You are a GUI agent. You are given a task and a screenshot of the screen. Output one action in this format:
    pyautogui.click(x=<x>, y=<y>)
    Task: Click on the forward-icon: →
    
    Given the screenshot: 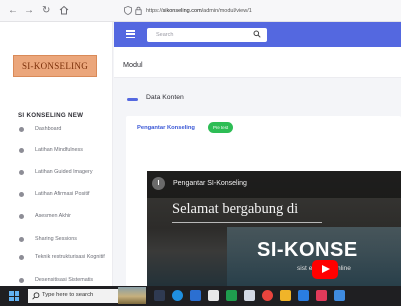 What is the action you would take?
    pyautogui.click(x=29, y=11)
    